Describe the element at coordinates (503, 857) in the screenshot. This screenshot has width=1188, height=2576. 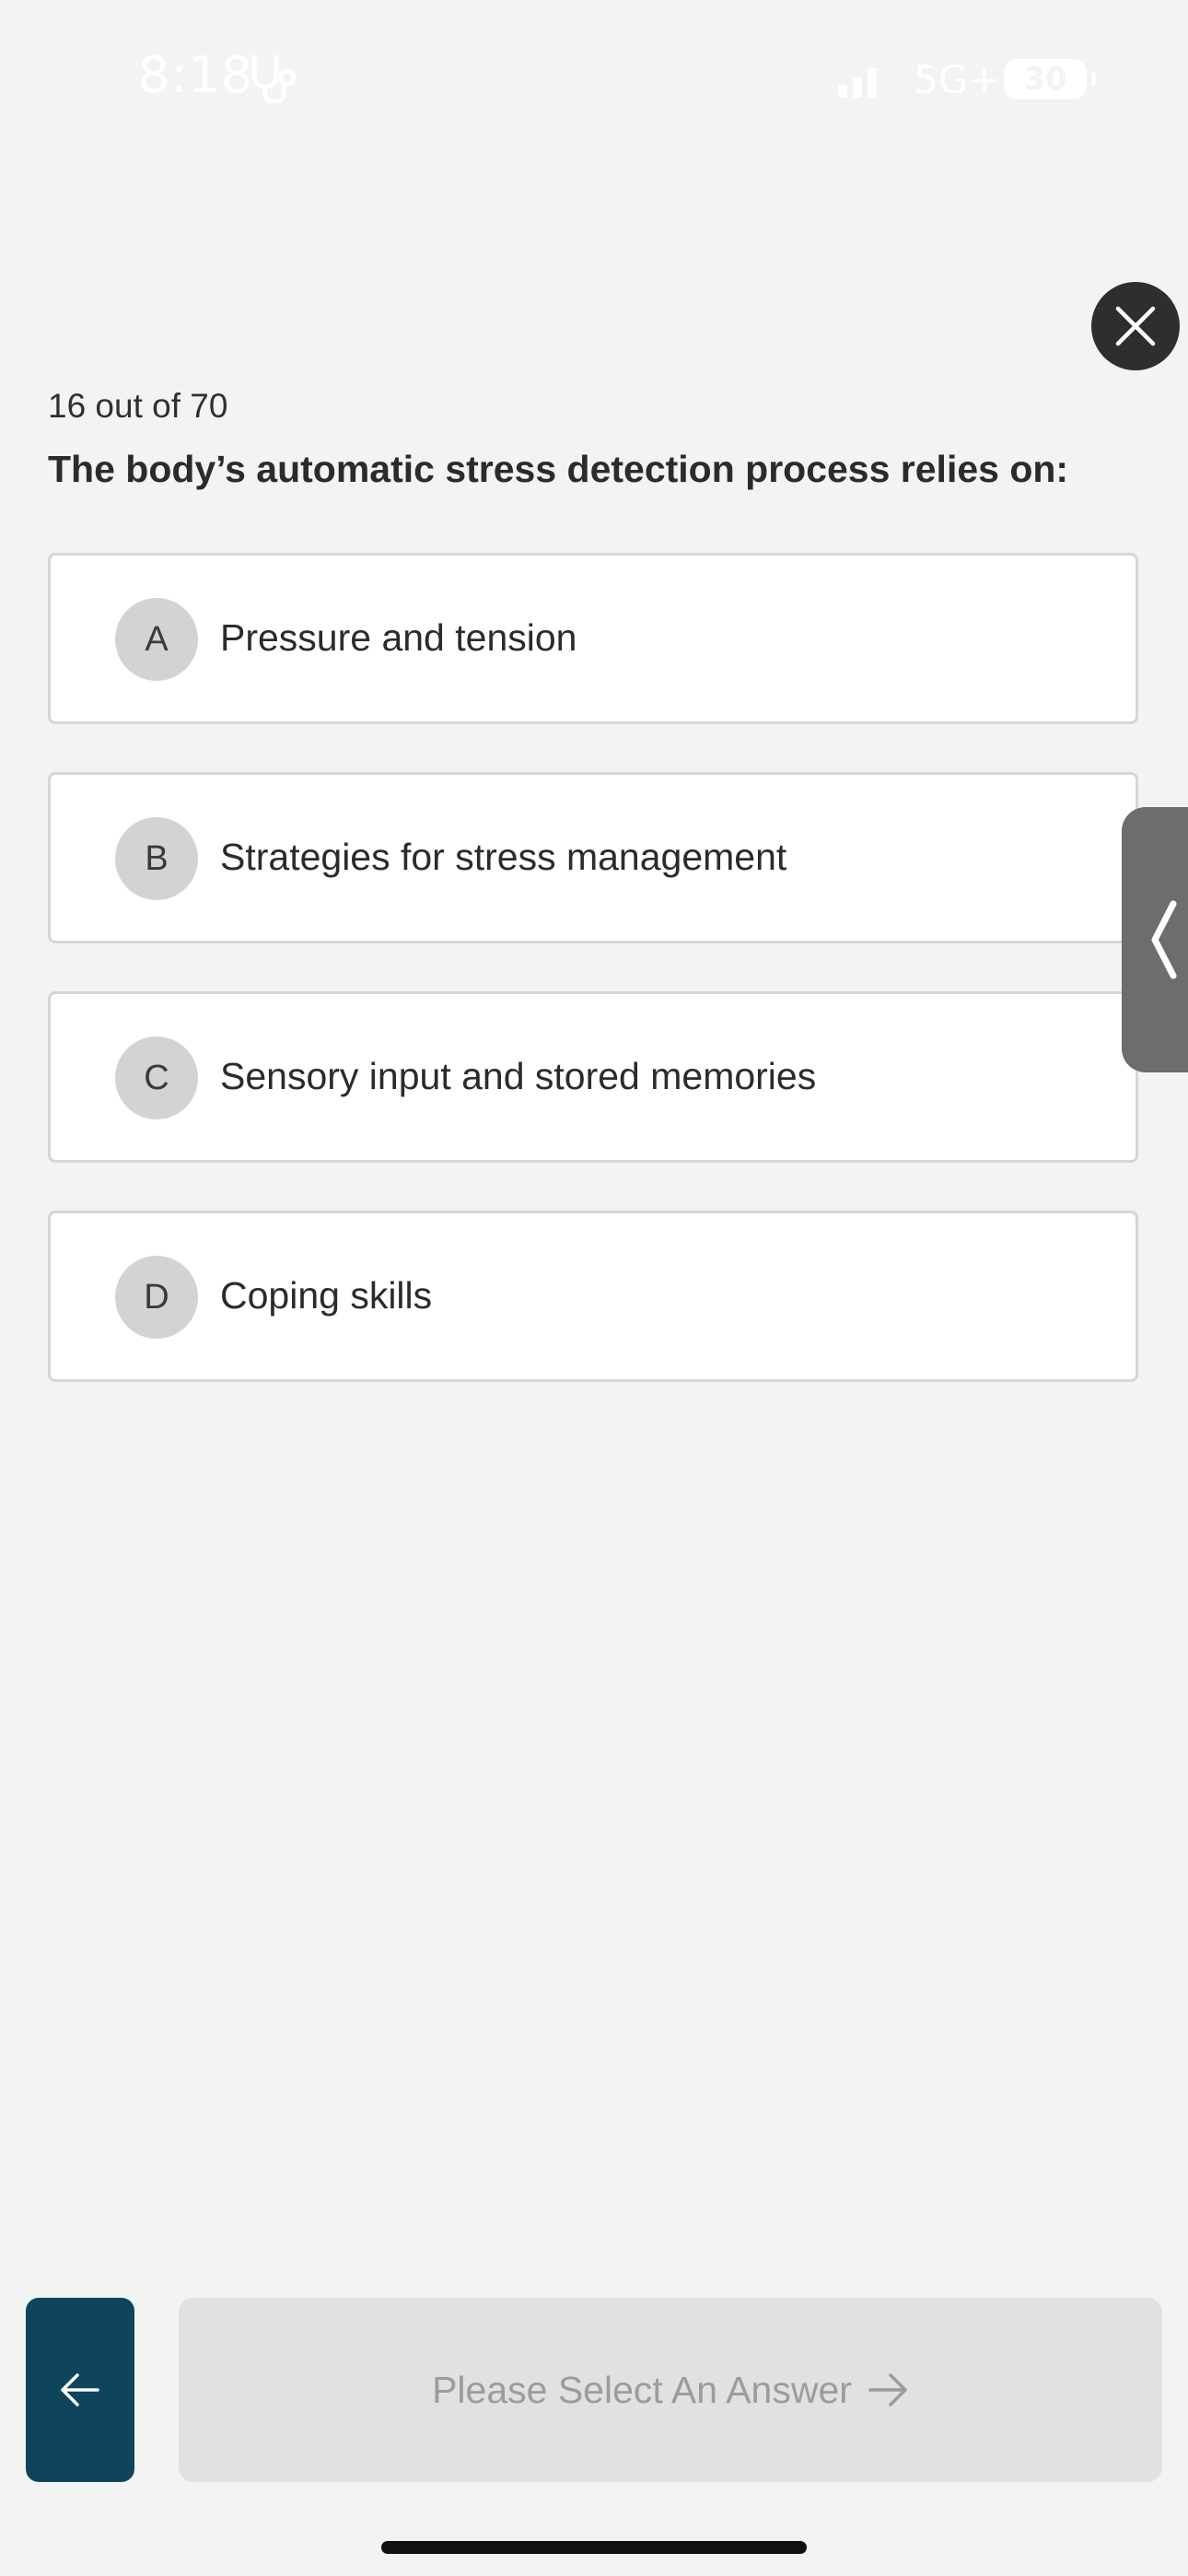
I see `option-text: Strategies for stress management` at that location.